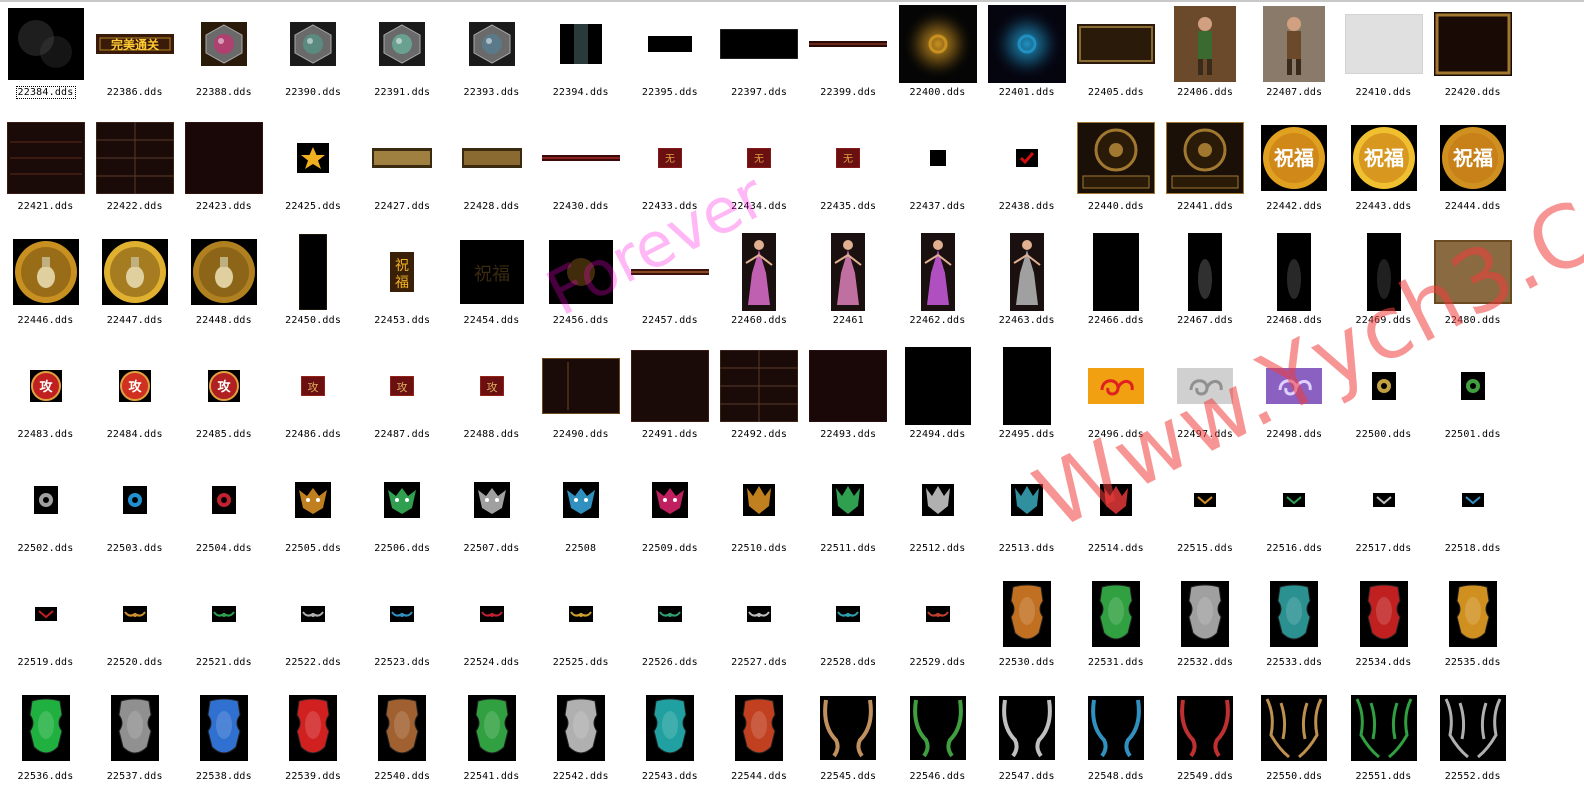  Describe the element at coordinates (1115, 728) in the screenshot. I see `horn-frame-icon` at that location.